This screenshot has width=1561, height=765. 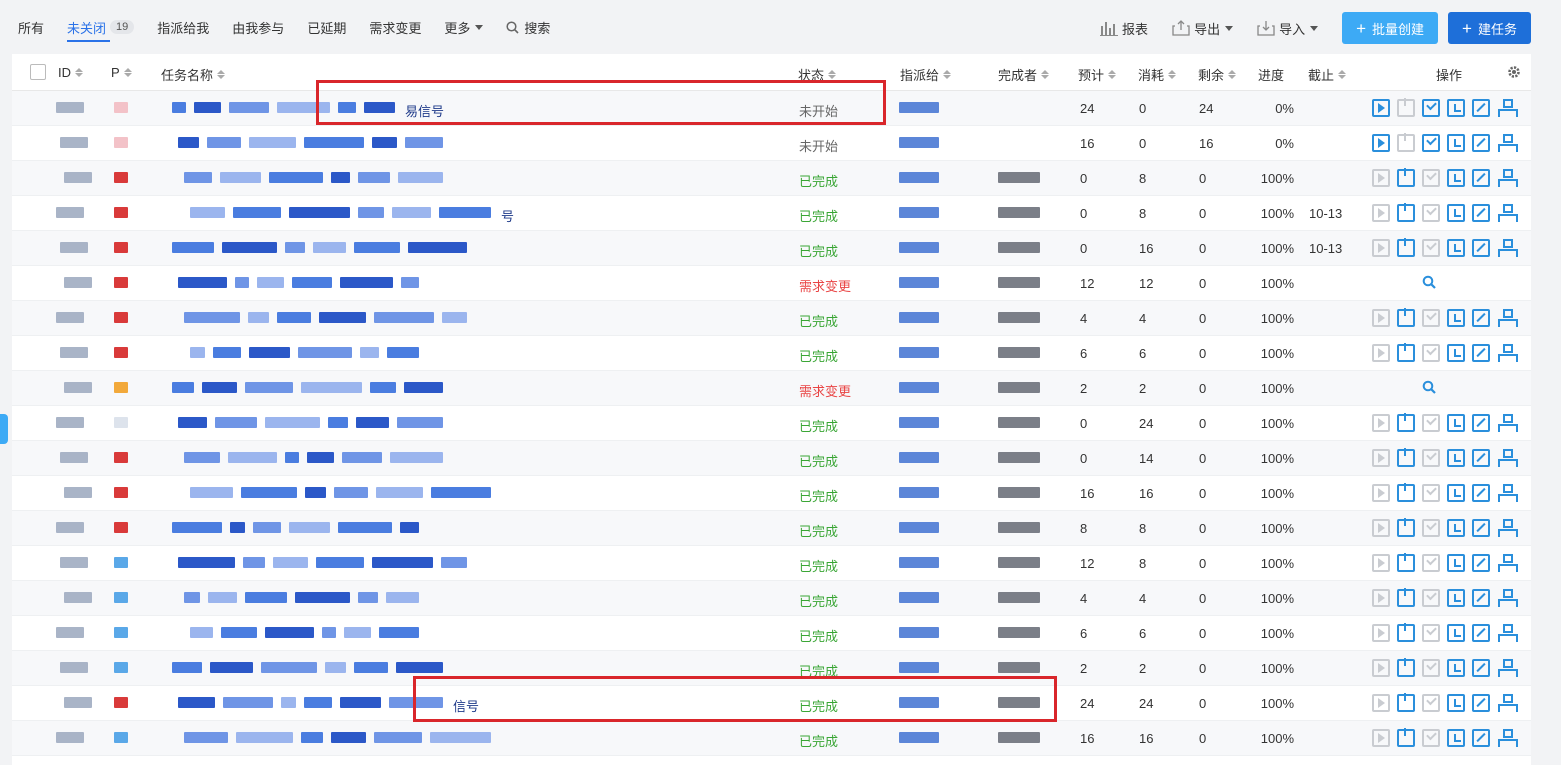 What do you see at coordinates (771, 178) in the screenshot?
I see `table-row: 已完成 0 8 0 100%` at bounding box center [771, 178].